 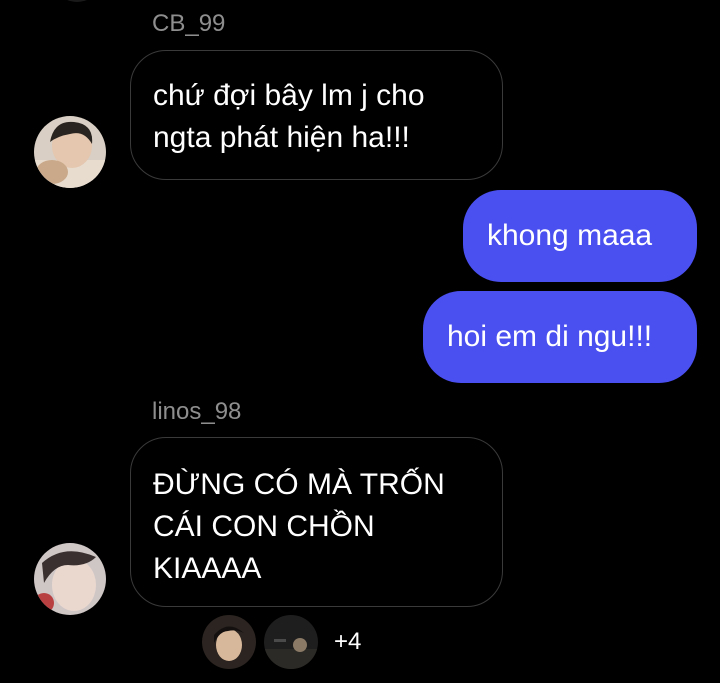 I want to click on seen-by-more-count: +4, so click(x=347, y=642).